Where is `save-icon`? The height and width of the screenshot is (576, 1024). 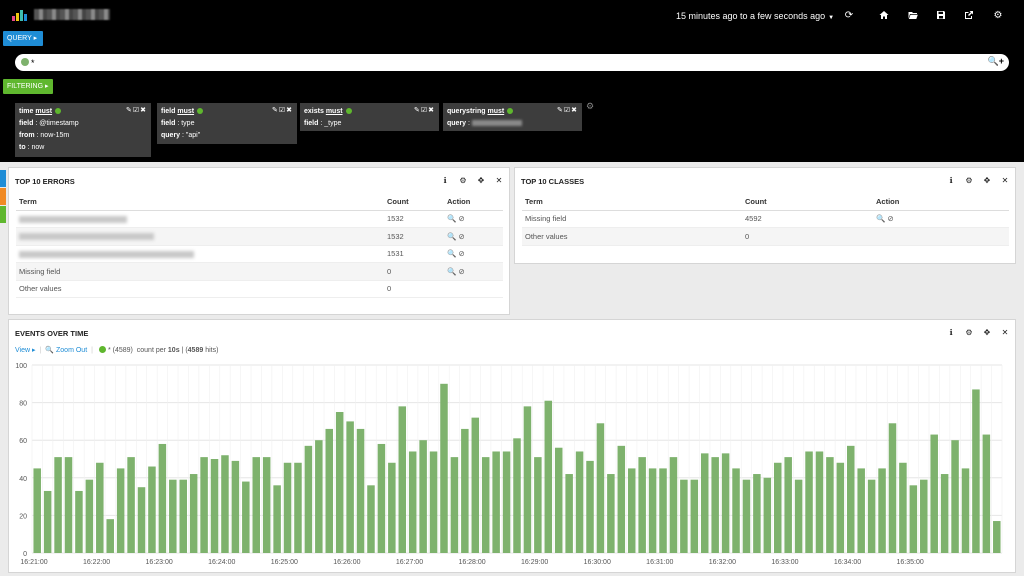 save-icon is located at coordinates (941, 16).